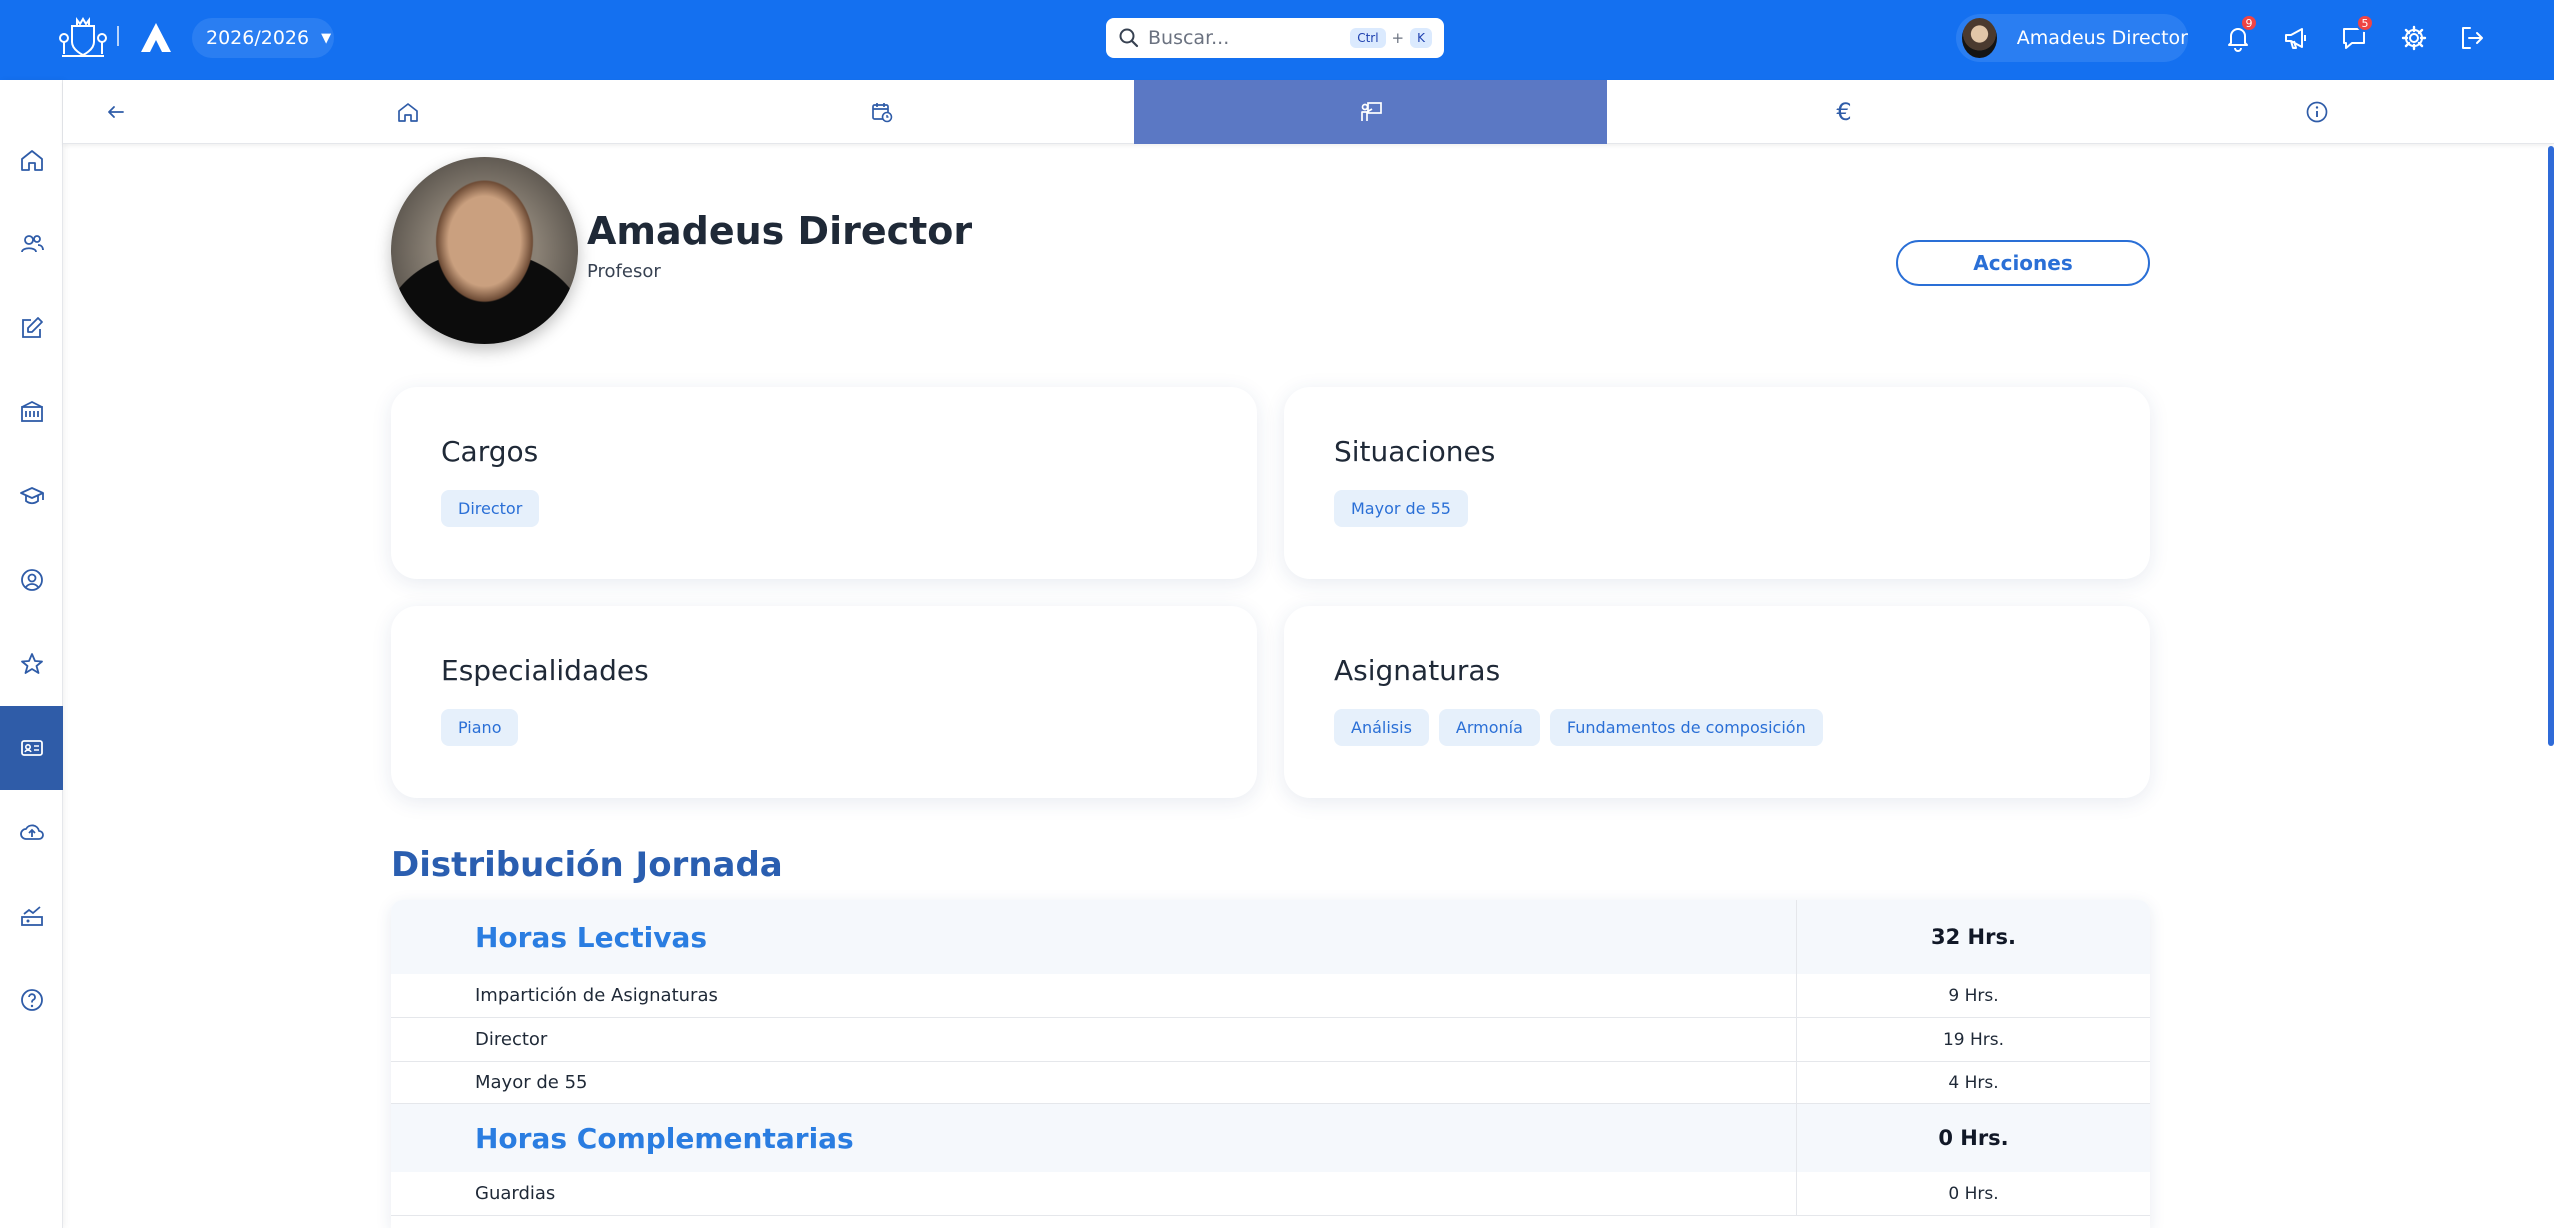  What do you see at coordinates (31, 580) in the screenshot?
I see `sidebar-item-profile` at bounding box center [31, 580].